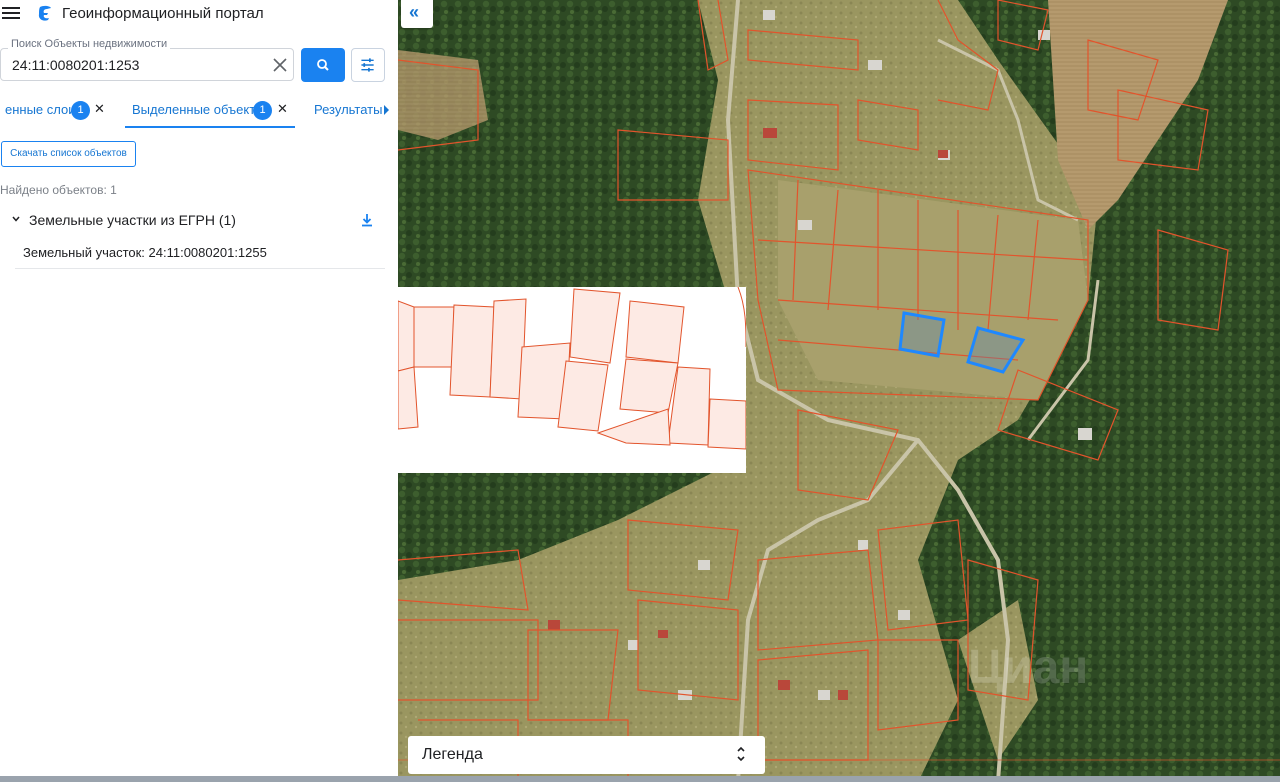  I want to click on download-icon, so click(367, 220).